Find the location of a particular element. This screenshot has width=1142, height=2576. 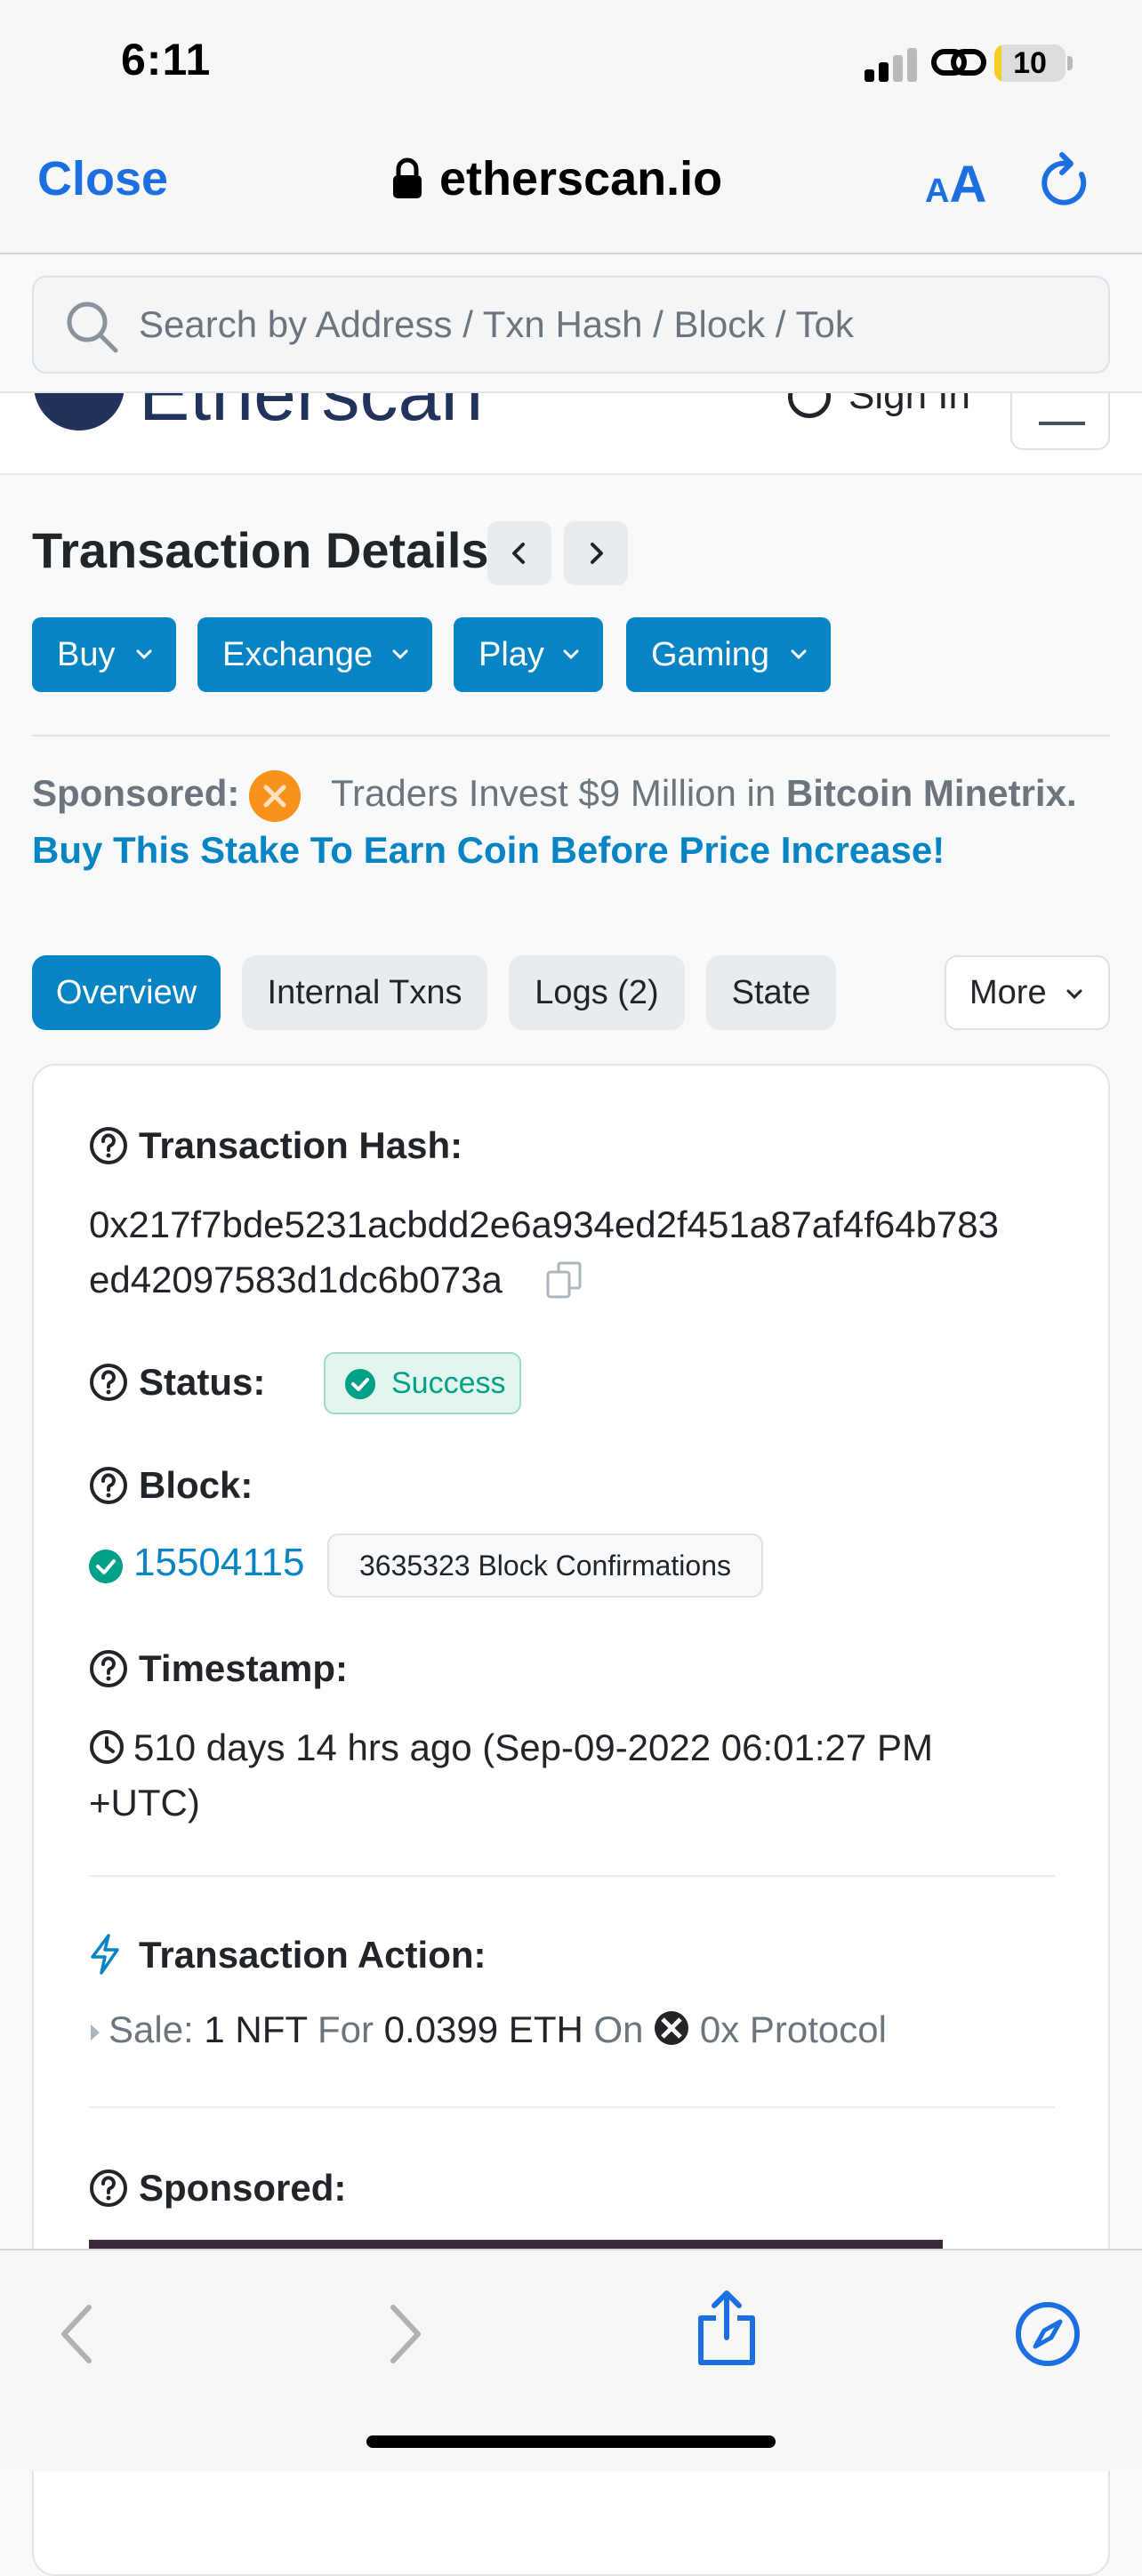

hamburger-icon is located at coordinates (1062, 423).